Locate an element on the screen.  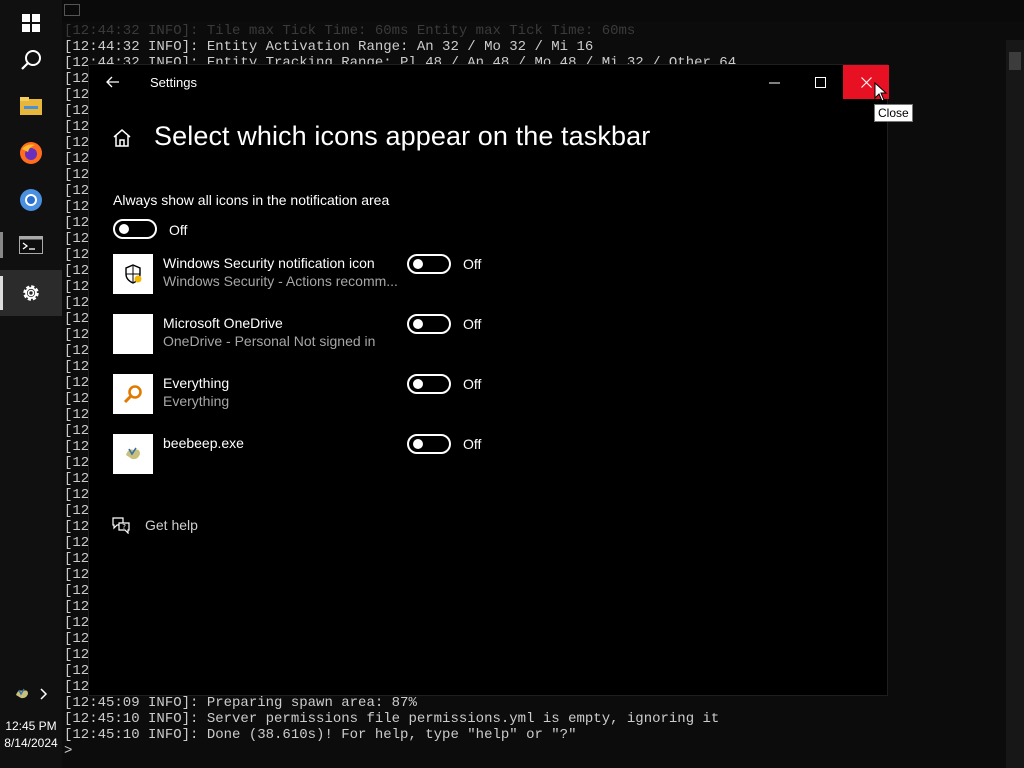
maximize-icon is located at coordinates (820, 82).